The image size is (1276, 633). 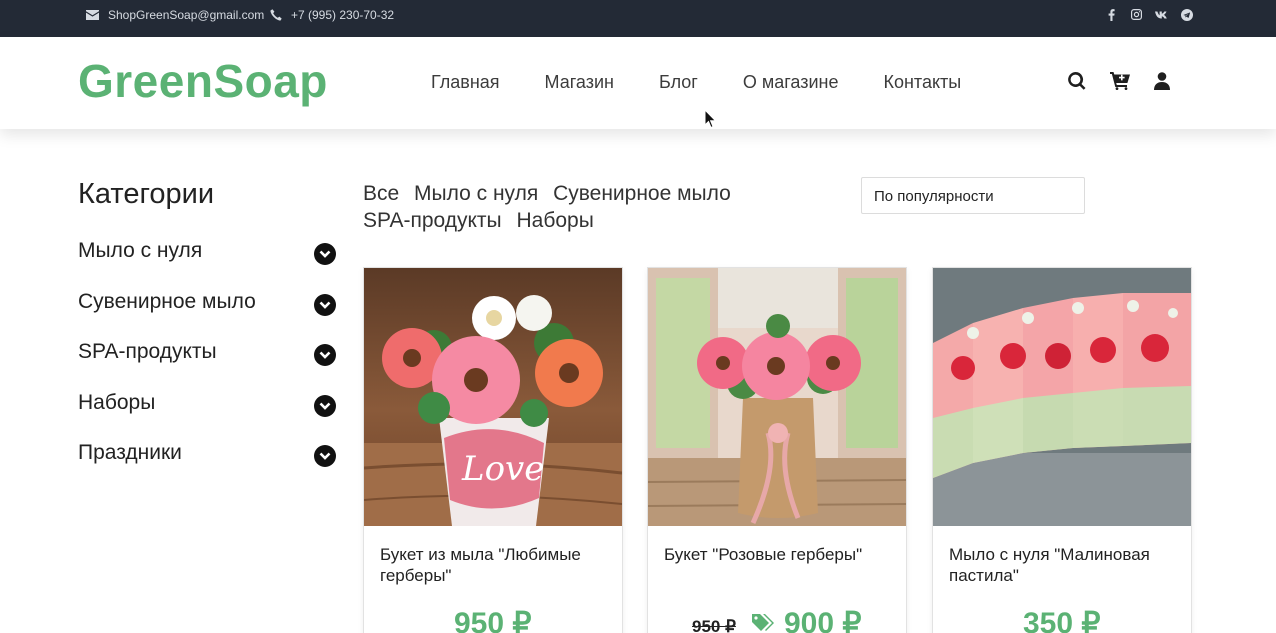 I want to click on filter-tab-souvenir-soap: Сувенирное мыло, so click(x=642, y=193).